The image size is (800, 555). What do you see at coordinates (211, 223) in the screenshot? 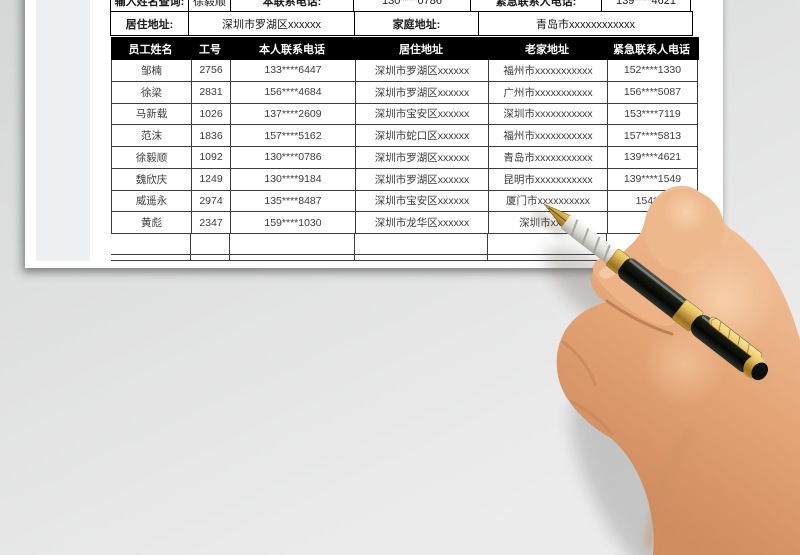
I see `table-cell: 2347` at bounding box center [211, 223].